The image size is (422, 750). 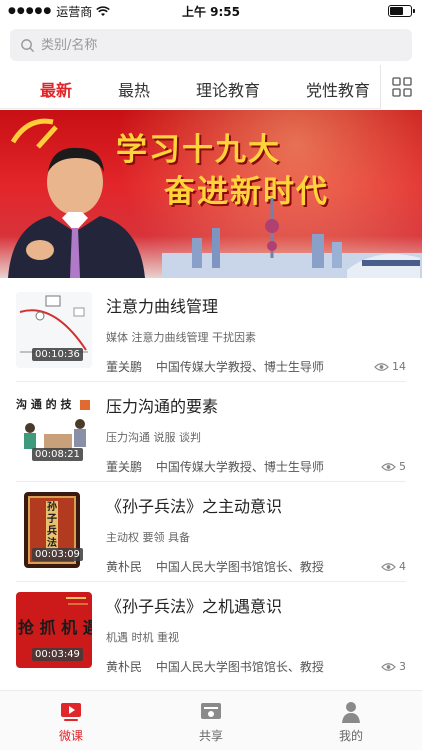 I want to click on category-tabs: 最新 最热 理论教育 党性教育, so click(x=211, y=87).